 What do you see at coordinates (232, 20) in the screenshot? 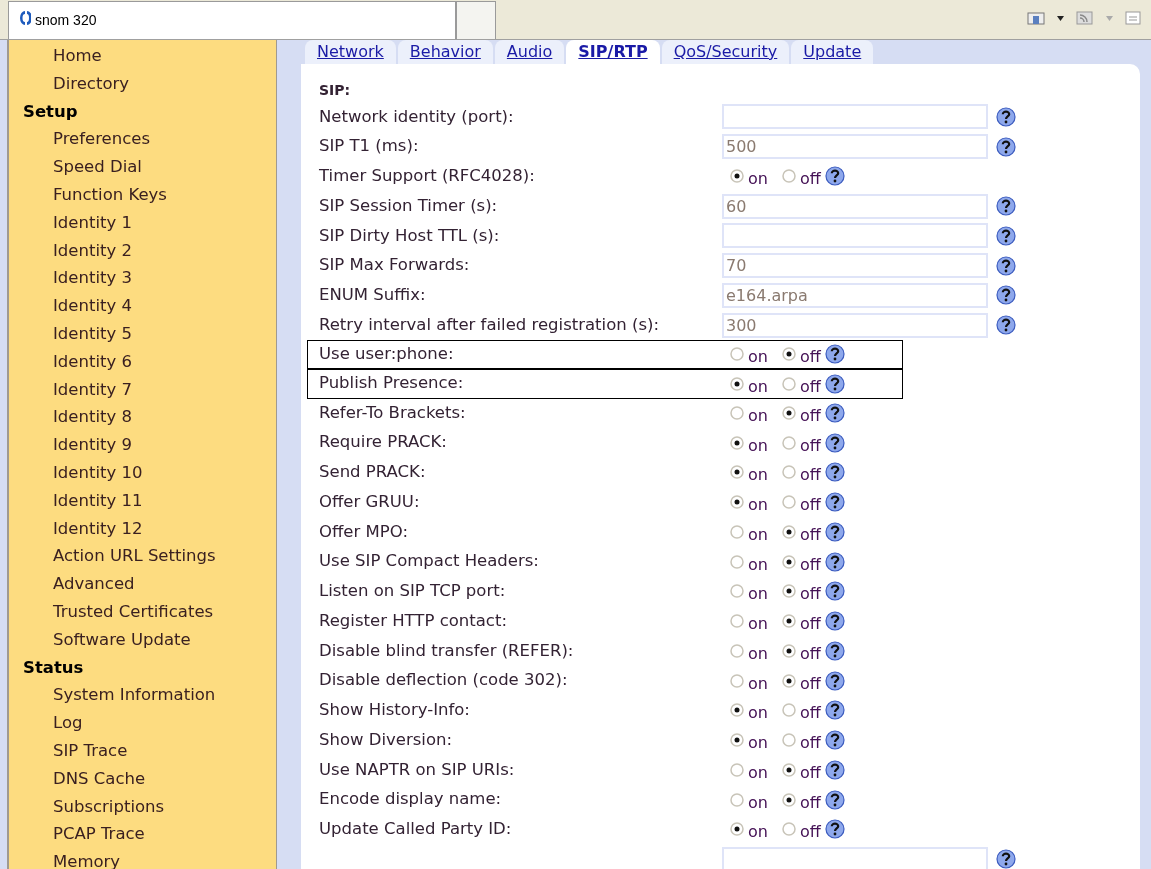
I see `browser-tab: snom 320` at bounding box center [232, 20].